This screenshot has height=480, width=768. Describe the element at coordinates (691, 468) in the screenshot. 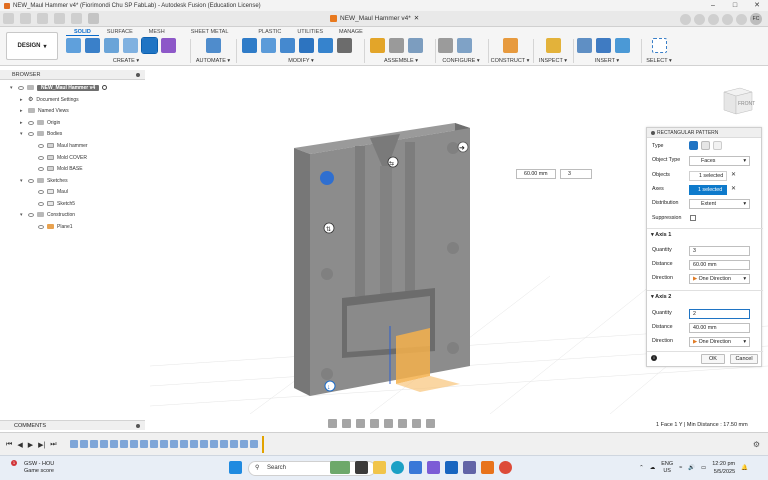

I see `volume-icon: 🔊` at that location.